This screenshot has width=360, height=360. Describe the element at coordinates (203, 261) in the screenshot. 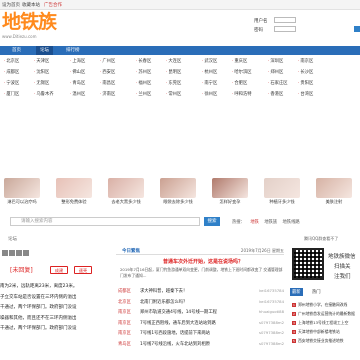

I see `featured-title: 普通车次外迁开始，这是在说场吗？` at that location.